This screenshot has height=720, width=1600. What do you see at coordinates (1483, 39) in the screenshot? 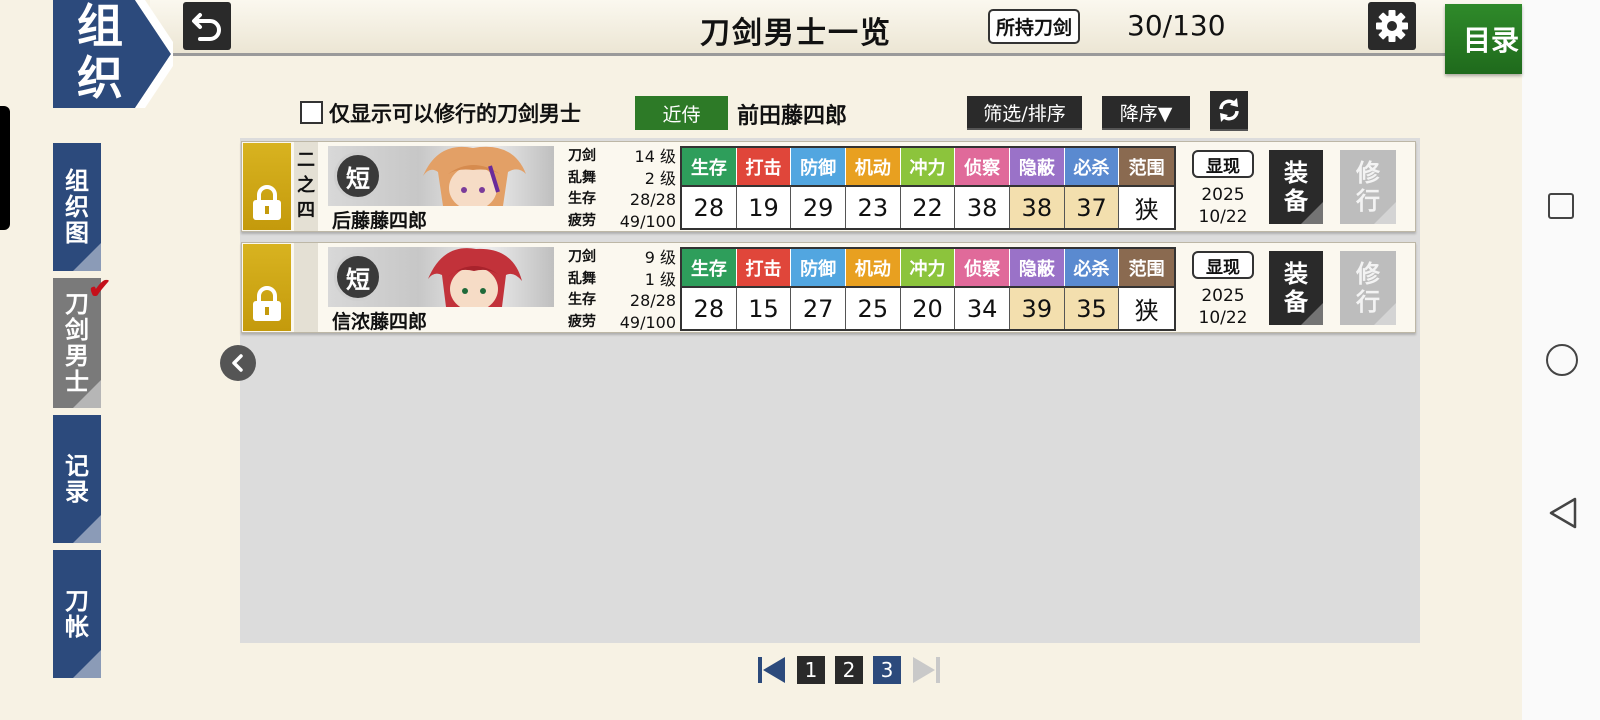
I see `menu-button: 目录` at bounding box center [1483, 39].